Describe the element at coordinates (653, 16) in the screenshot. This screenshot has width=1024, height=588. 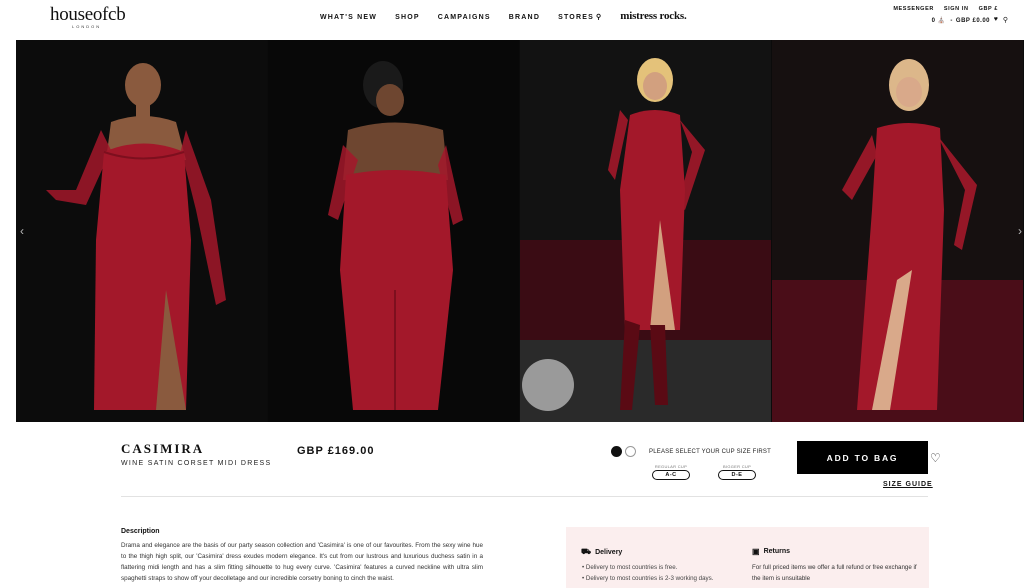
I see `nav-mistress-rocks: mistress rocks.` at that location.